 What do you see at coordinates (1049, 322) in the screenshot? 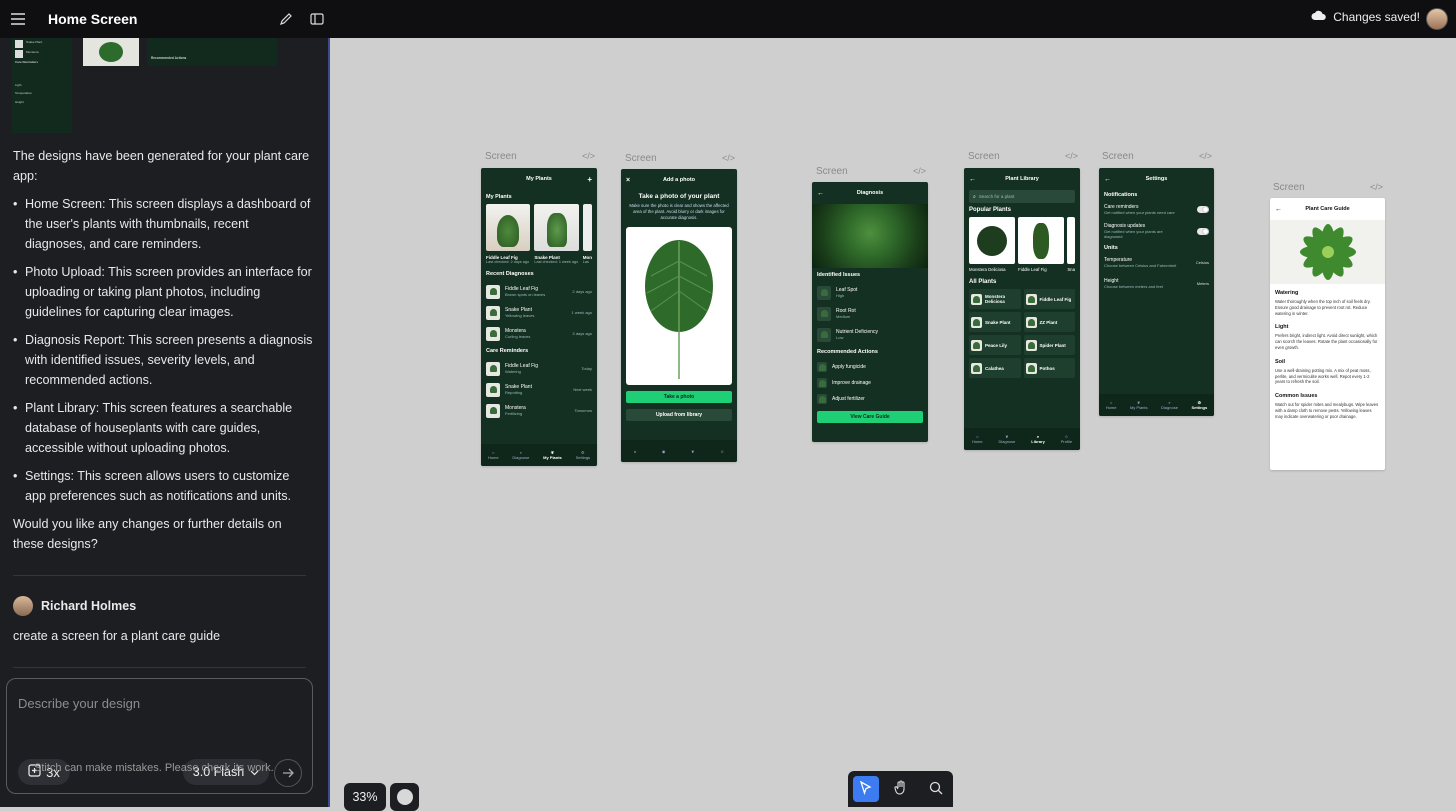
I see `plant-tile: ZZ Plant` at bounding box center [1049, 322].